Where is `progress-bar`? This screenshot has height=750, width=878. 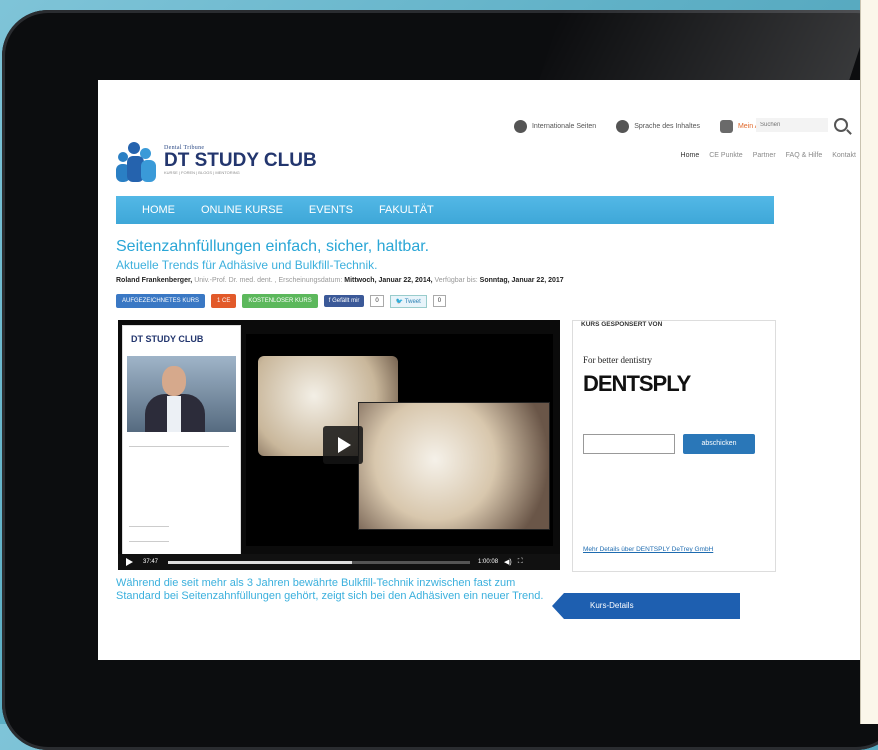
progress-bar is located at coordinates (319, 562).